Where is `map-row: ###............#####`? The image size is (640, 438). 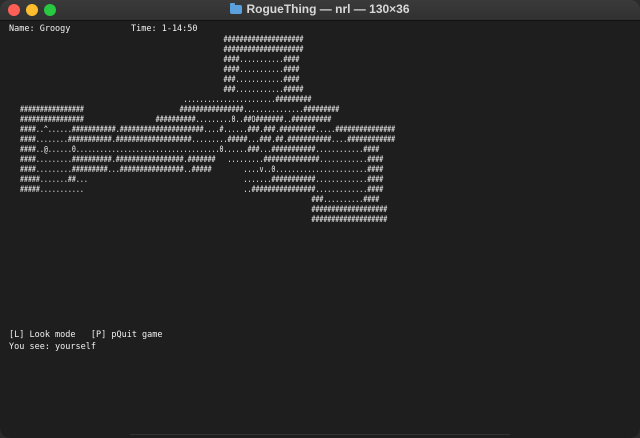
map-row: ###............##### is located at coordinates (152, 90).